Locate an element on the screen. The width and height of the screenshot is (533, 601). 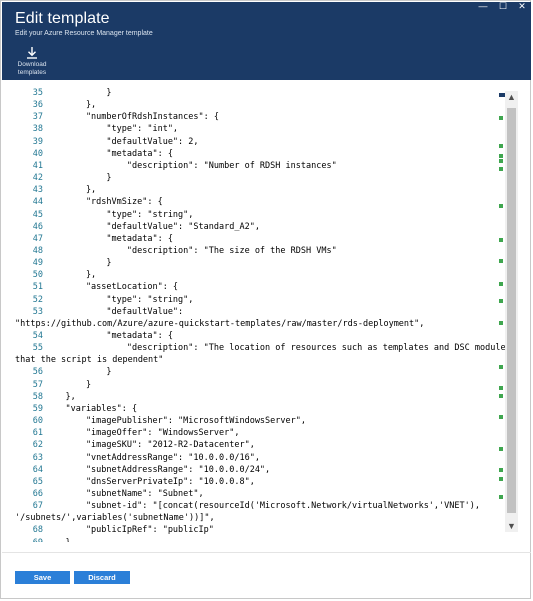
line-number: 55 is located at coordinates (37, 348).